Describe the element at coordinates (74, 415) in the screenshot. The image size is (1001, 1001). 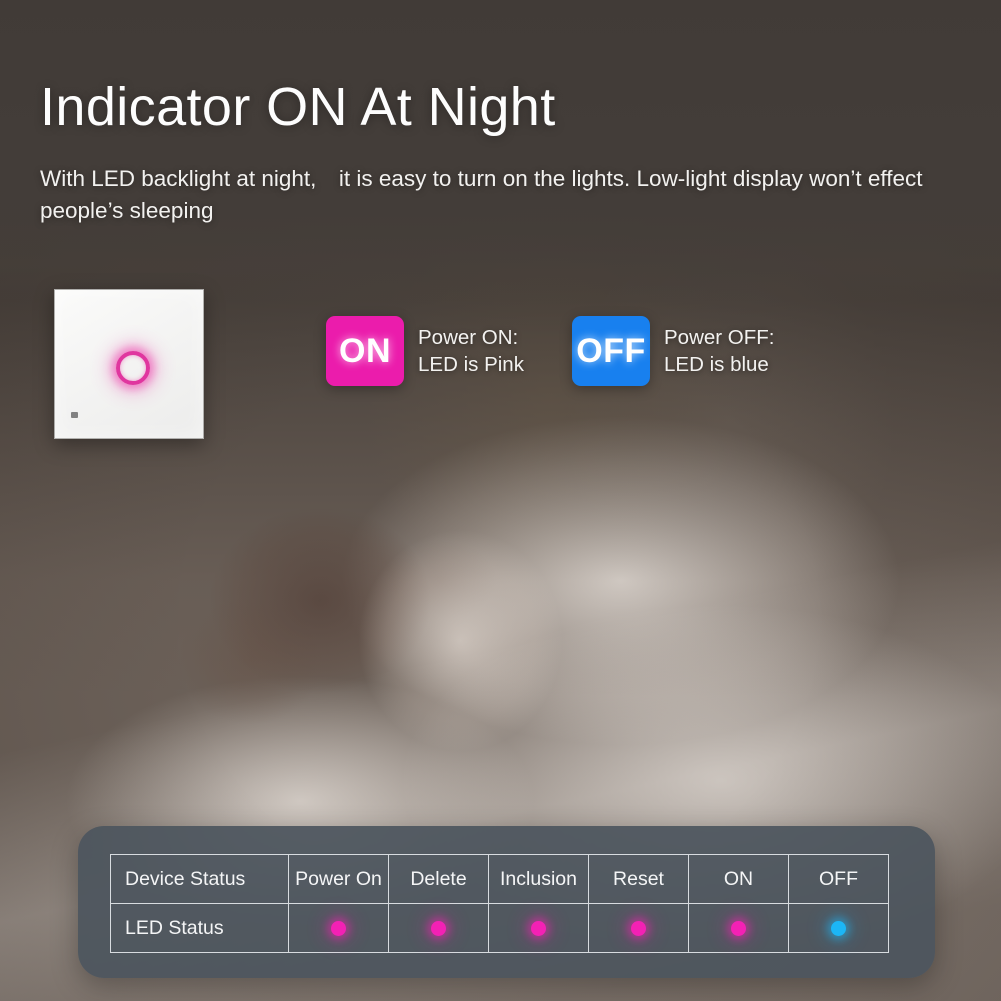
I see `sensor-marker-icon` at that location.